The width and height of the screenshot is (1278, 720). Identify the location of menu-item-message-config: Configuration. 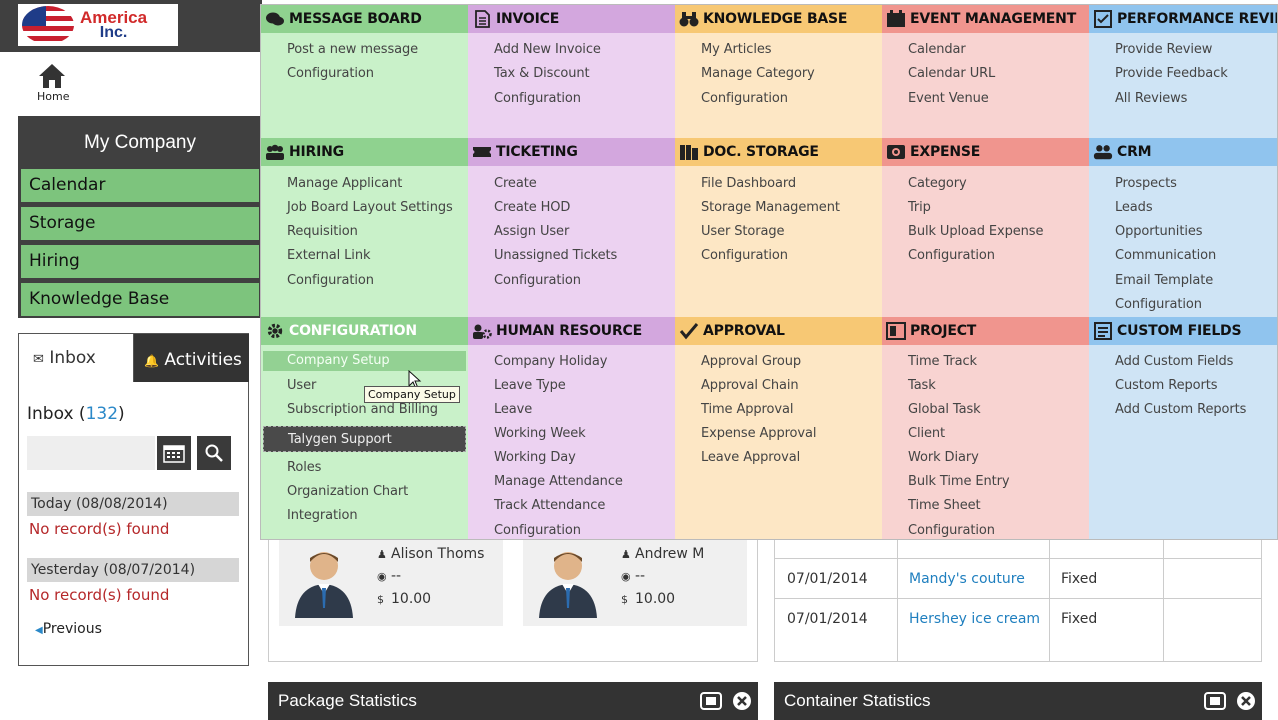
(330, 73).